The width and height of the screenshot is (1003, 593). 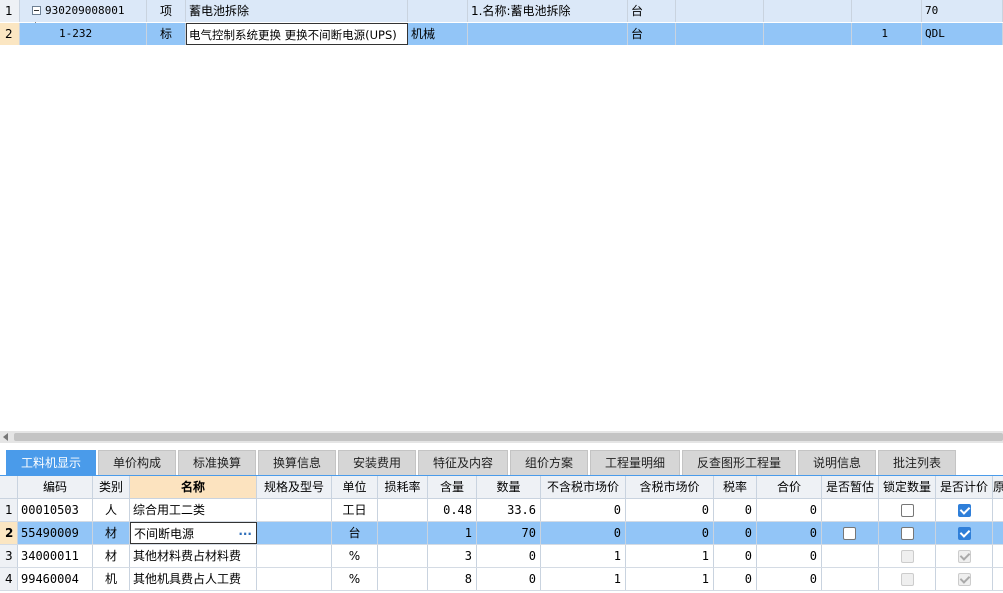 I want to click on header-code: 编码, so click(x=55, y=487).